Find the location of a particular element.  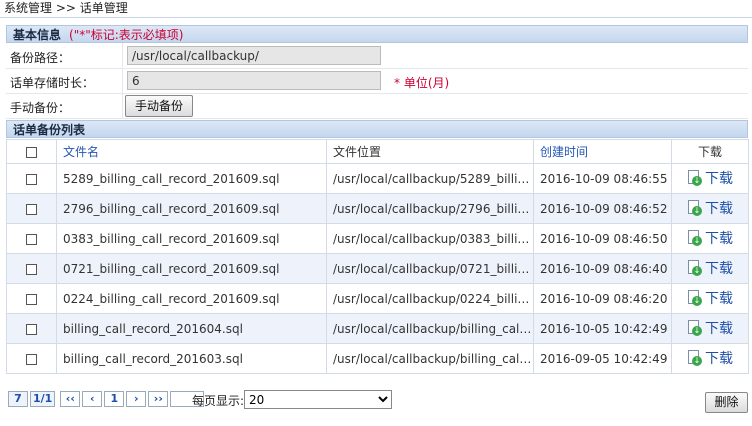

retention-unit: * 单位(月) is located at coordinates (422, 83).